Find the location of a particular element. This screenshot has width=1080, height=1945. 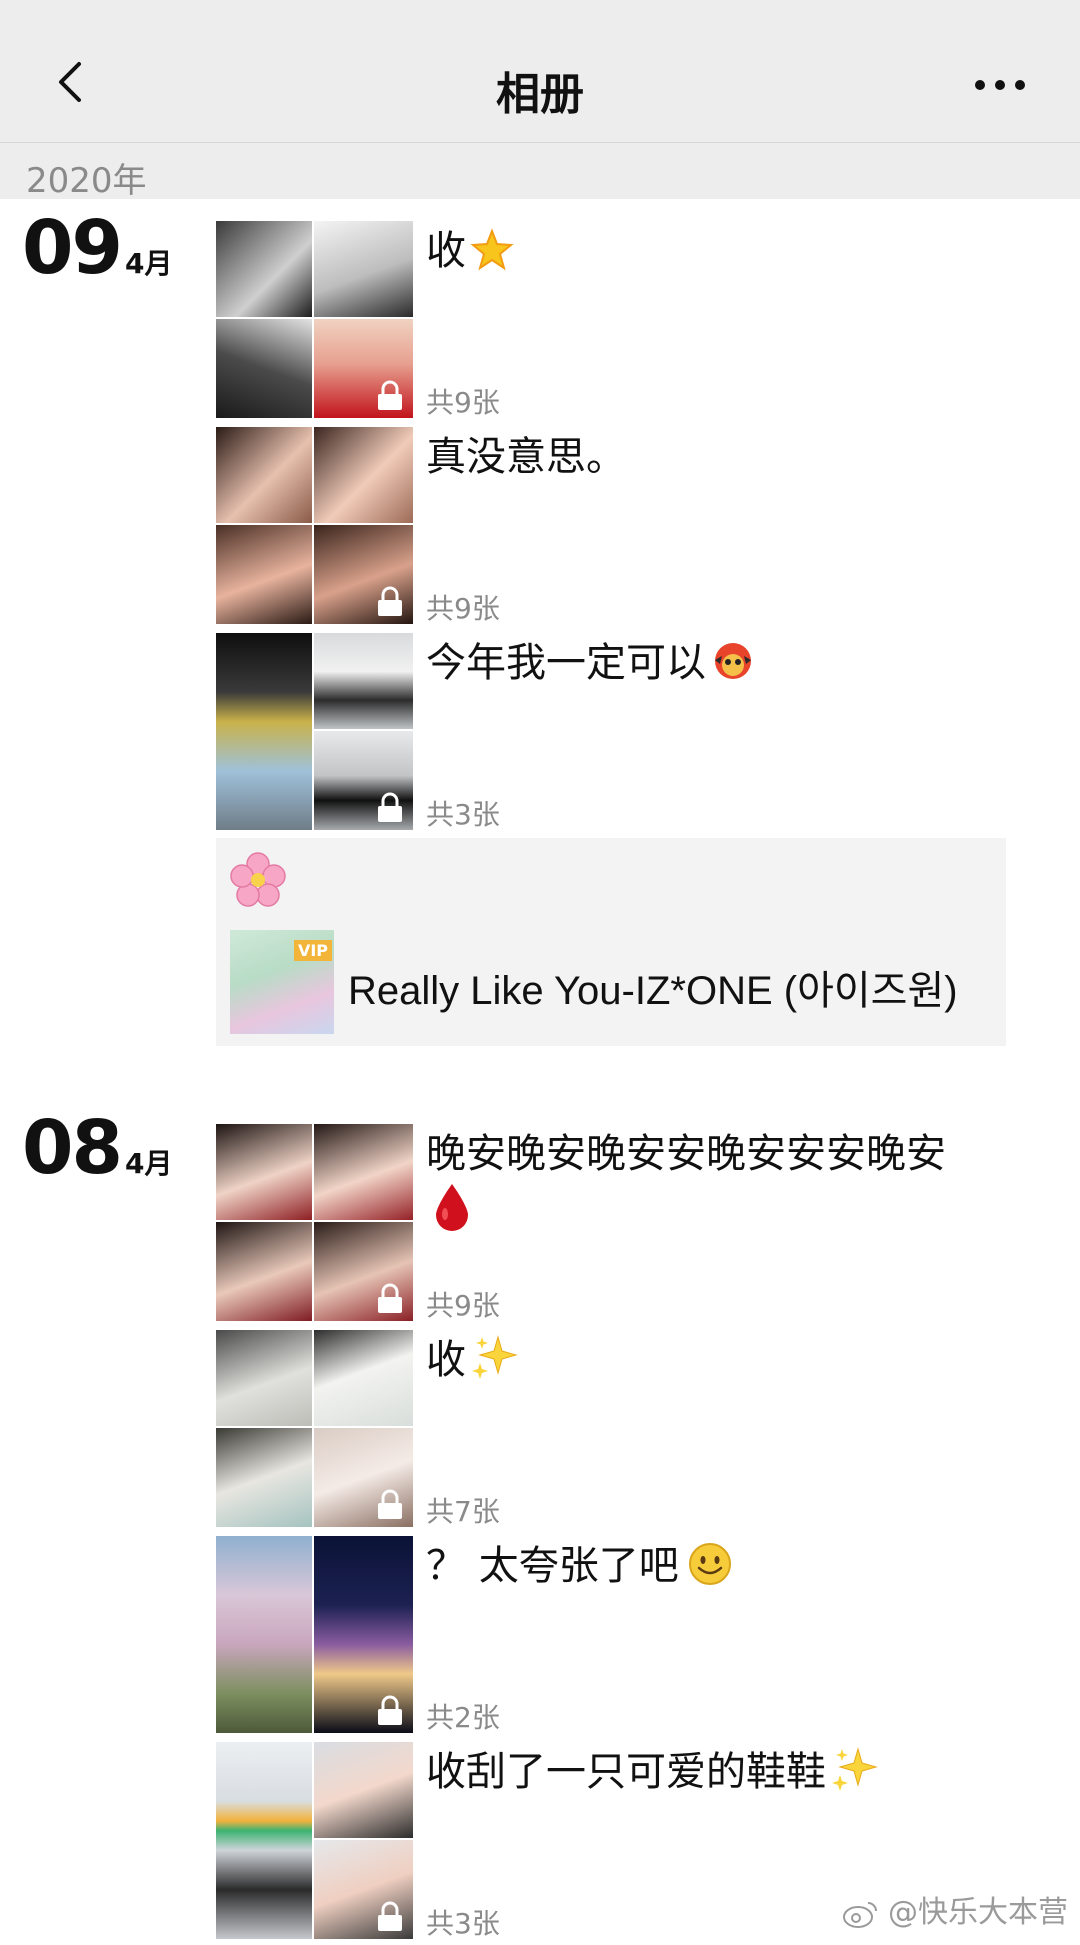

page-title: 相册 is located at coordinates (540, 94).